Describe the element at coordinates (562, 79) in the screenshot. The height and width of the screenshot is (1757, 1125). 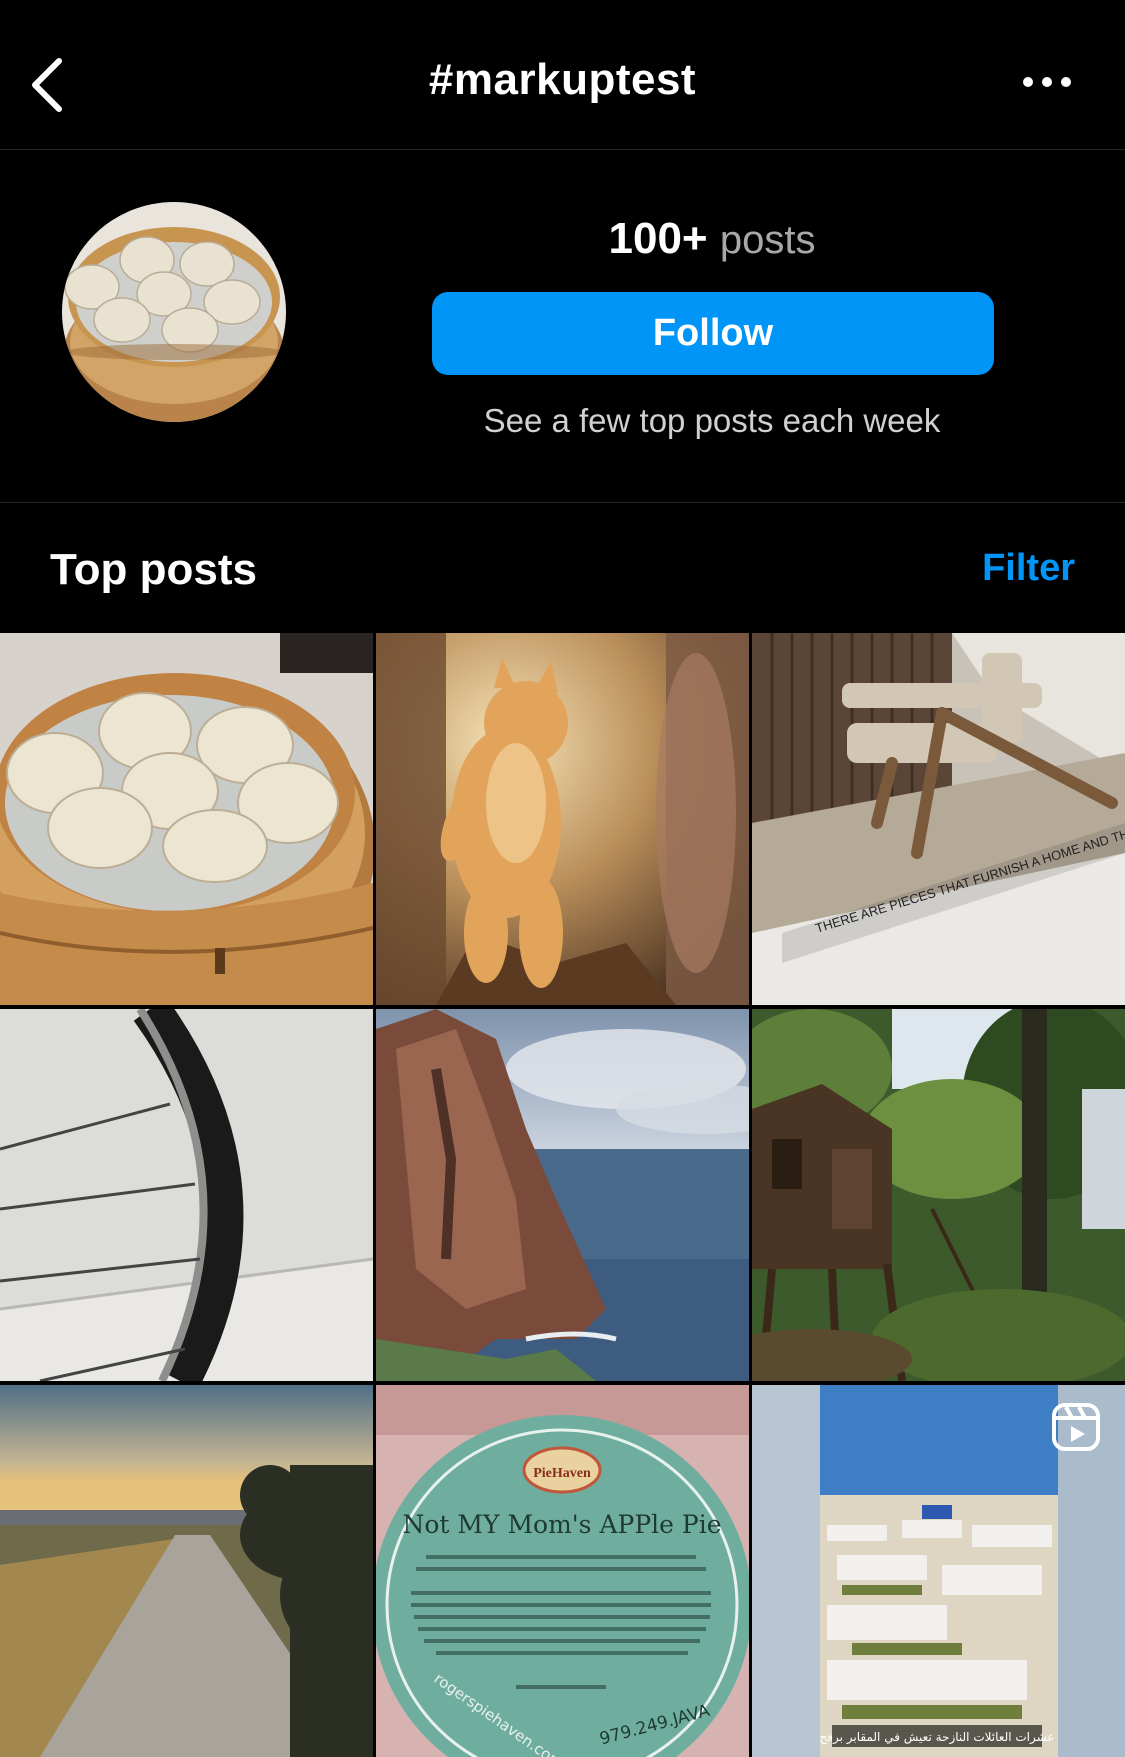
I see `page-title: #markuptest` at that location.